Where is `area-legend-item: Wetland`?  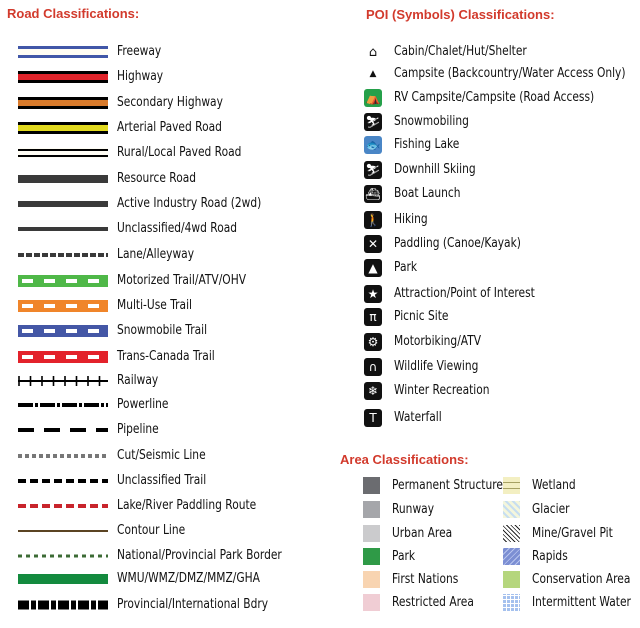 area-legend-item: Wetland is located at coordinates (320, 486).